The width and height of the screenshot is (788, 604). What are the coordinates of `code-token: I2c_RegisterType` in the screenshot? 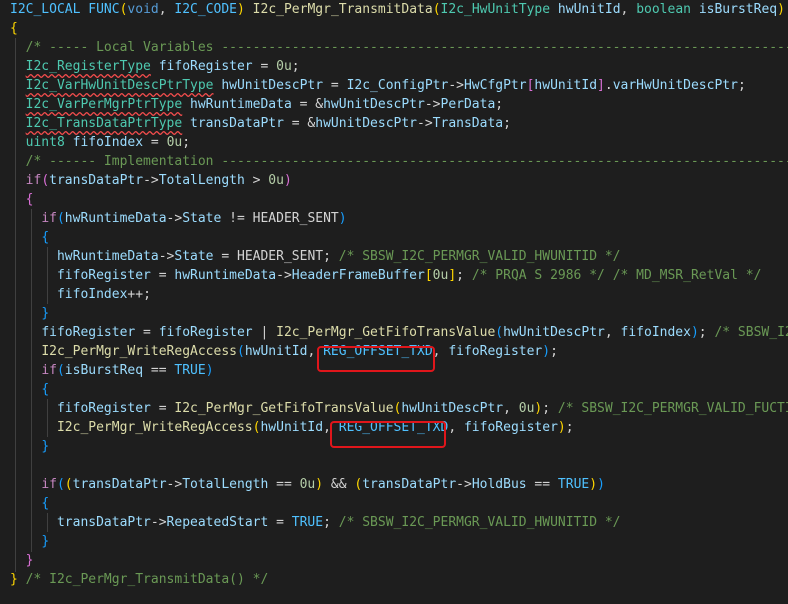 It's located at (88, 66).